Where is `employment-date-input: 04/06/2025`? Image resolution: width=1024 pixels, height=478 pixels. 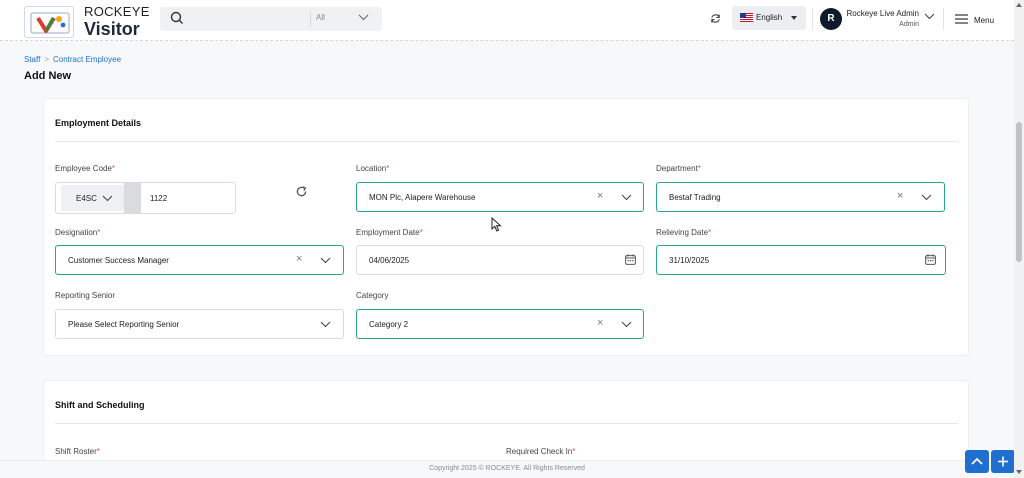
employment-date-input: 04/06/2025 is located at coordinates (500, 260).